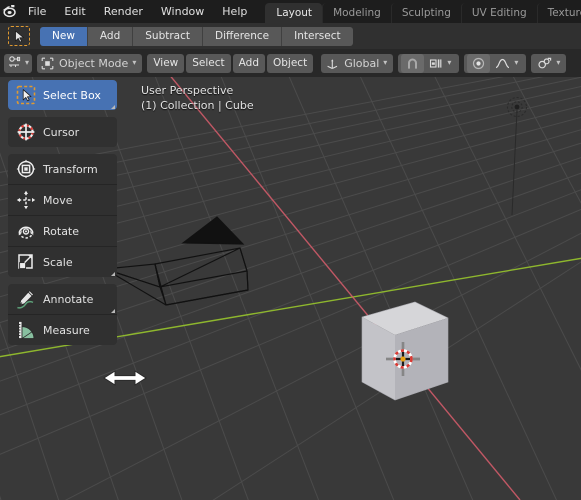 The image size is (581, 500). What do you see at coordinates (440, 63) in the screenshot?
I see `snap-increment-icon: ▾` at bounding box center [440, 63].